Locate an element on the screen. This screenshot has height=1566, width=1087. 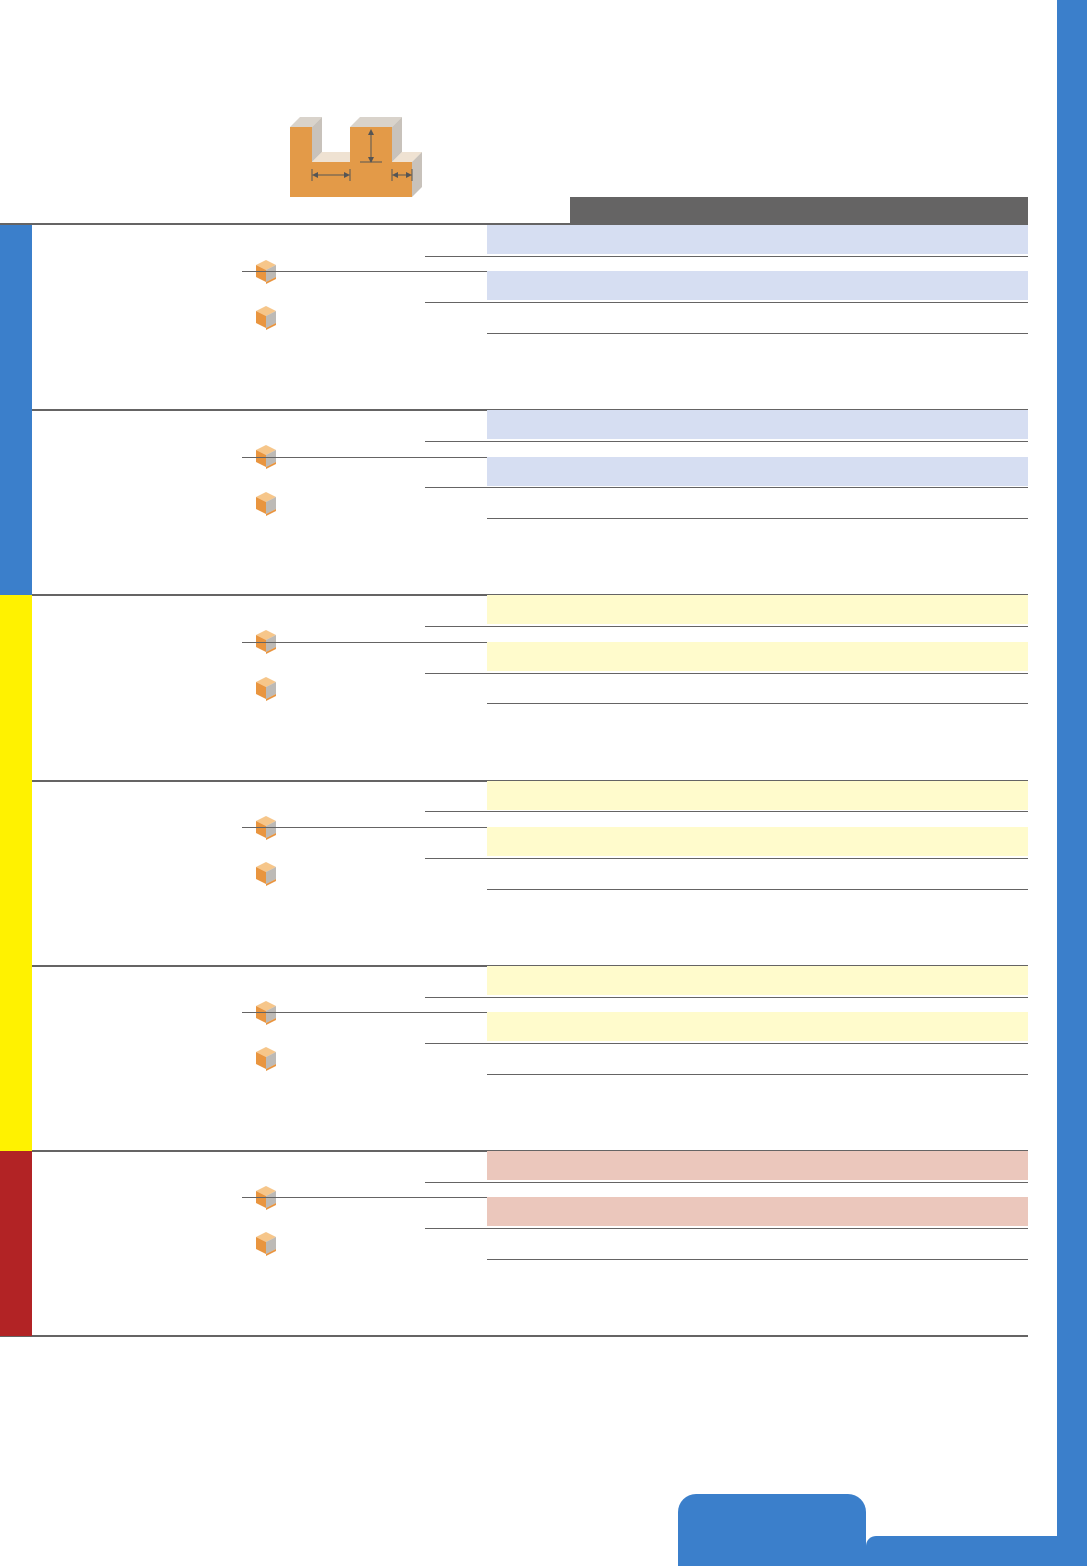
page-number-tab is located at coordinates (772, 1530).